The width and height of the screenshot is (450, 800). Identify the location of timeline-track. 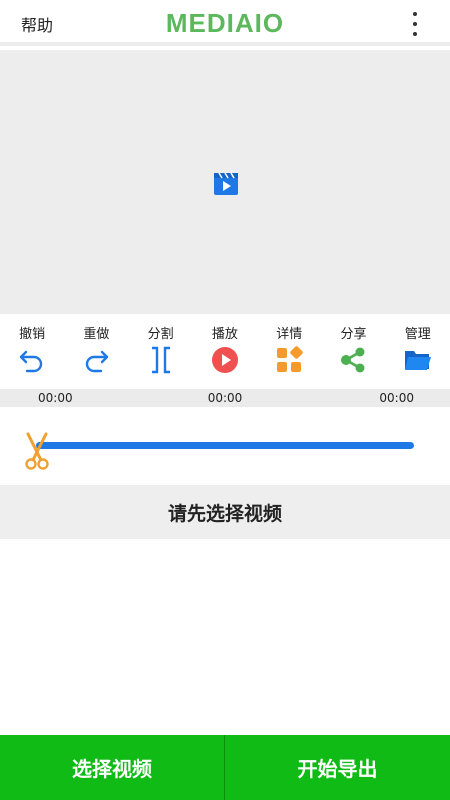
(225, 445).